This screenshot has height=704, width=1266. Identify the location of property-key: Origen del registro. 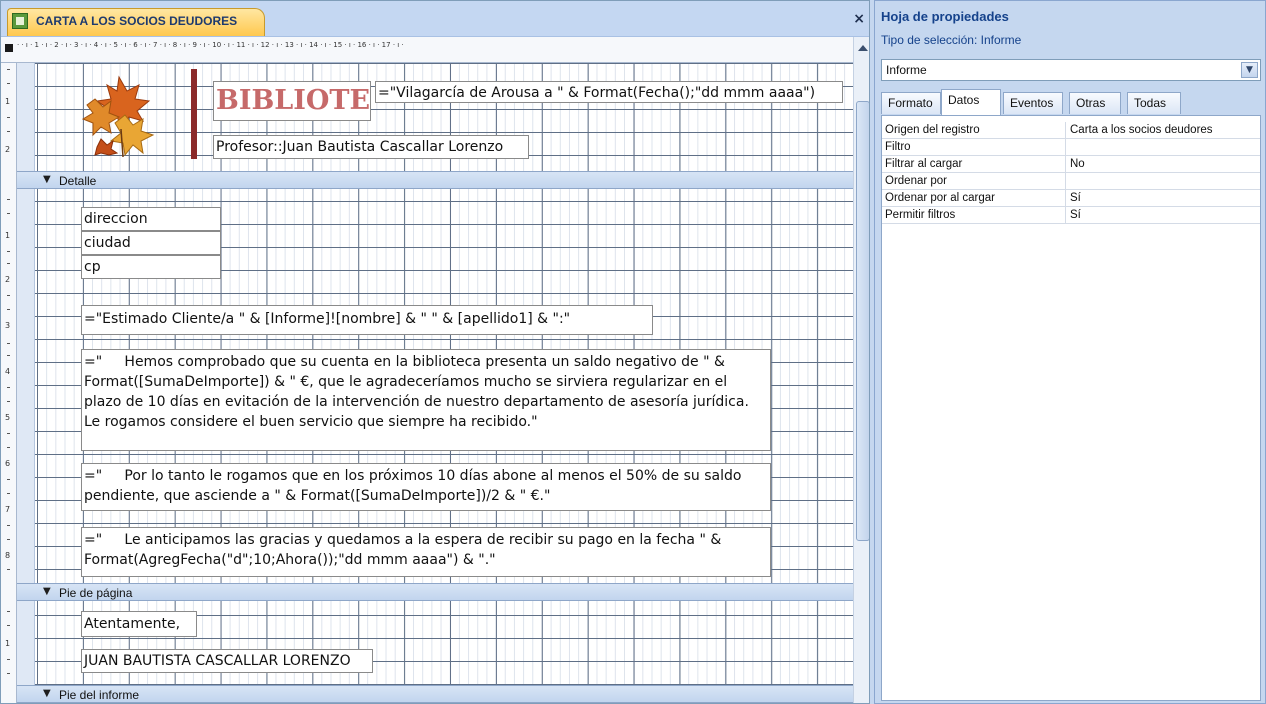
(974, 130).